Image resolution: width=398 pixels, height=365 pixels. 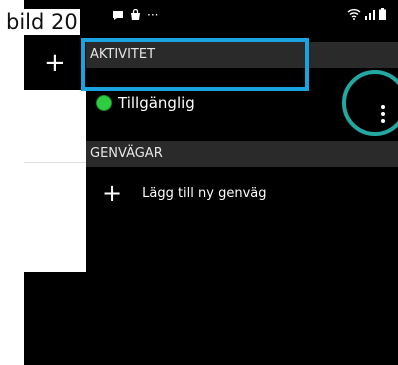 What do you see at coordinates (55, 156) in the screenshot?
I see `background-app: +` at bounding box center [55, 156].